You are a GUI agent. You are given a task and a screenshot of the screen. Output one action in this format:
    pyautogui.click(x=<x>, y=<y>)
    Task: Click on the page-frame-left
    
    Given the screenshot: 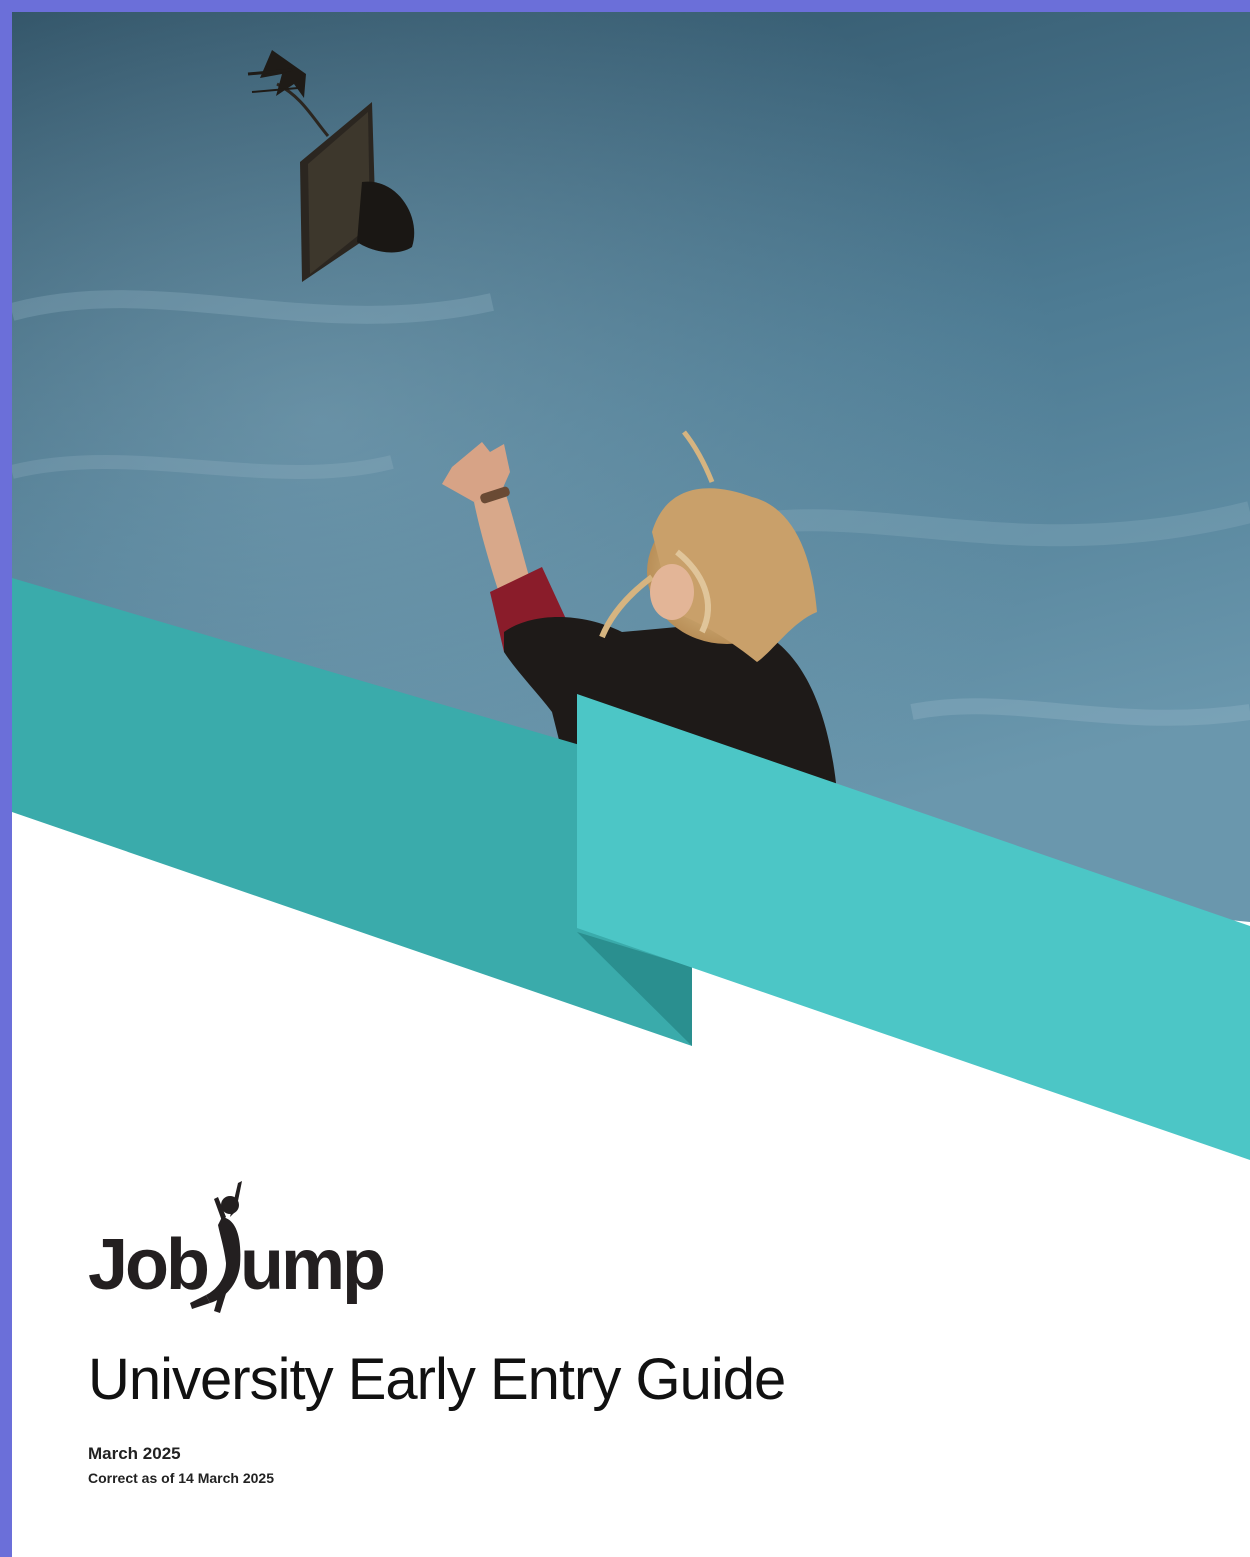 What is the action you would take?
    pyautogui.click(x=6, y=778)
    